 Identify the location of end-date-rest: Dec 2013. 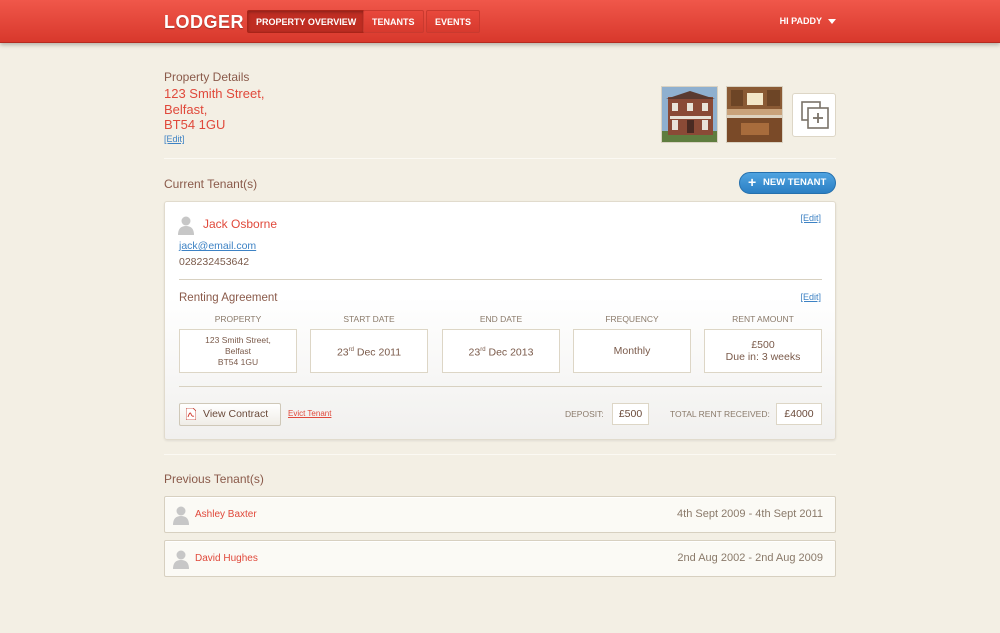
(509, 352).